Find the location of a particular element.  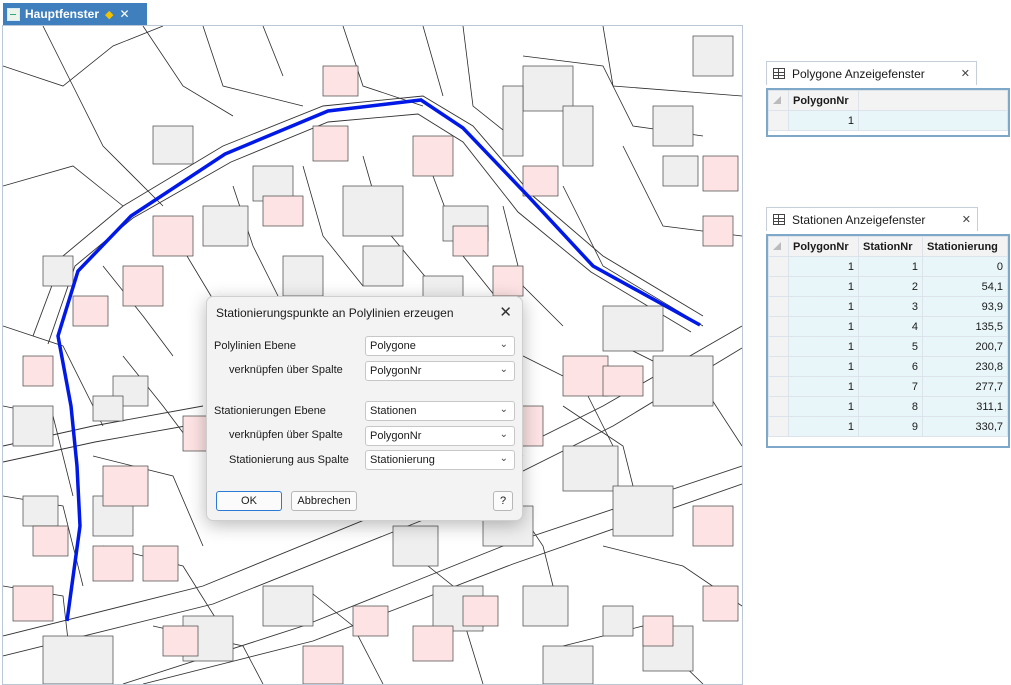

station-layer-label: Stationierungen Ebene is located at coordinates (270, 411).